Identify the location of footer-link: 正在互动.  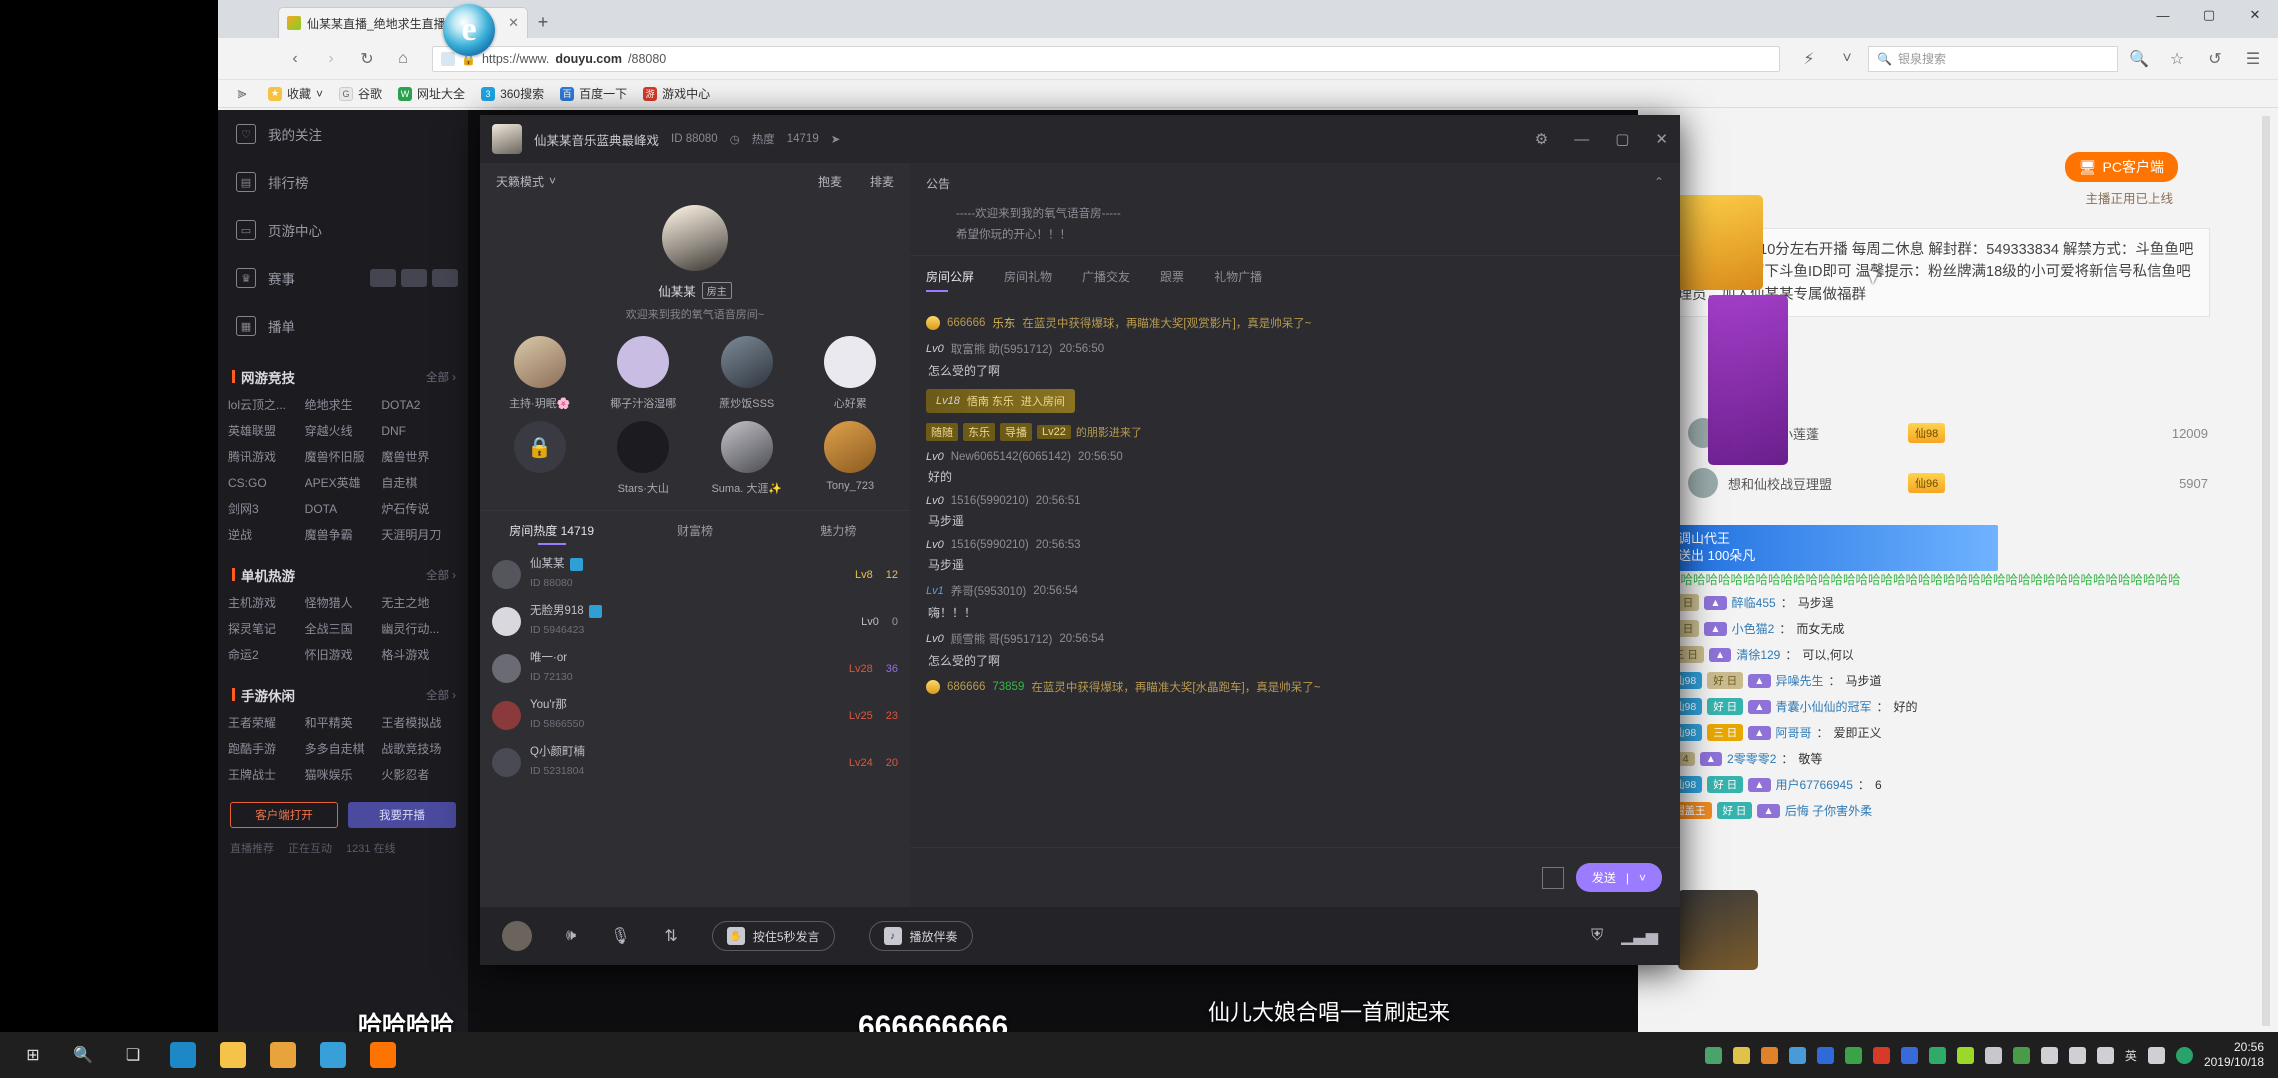
(310, 848).